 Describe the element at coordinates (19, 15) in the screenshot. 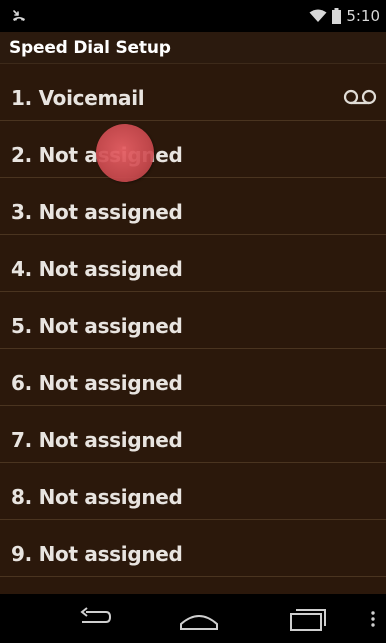

I see `missed-call-icon` at that location.